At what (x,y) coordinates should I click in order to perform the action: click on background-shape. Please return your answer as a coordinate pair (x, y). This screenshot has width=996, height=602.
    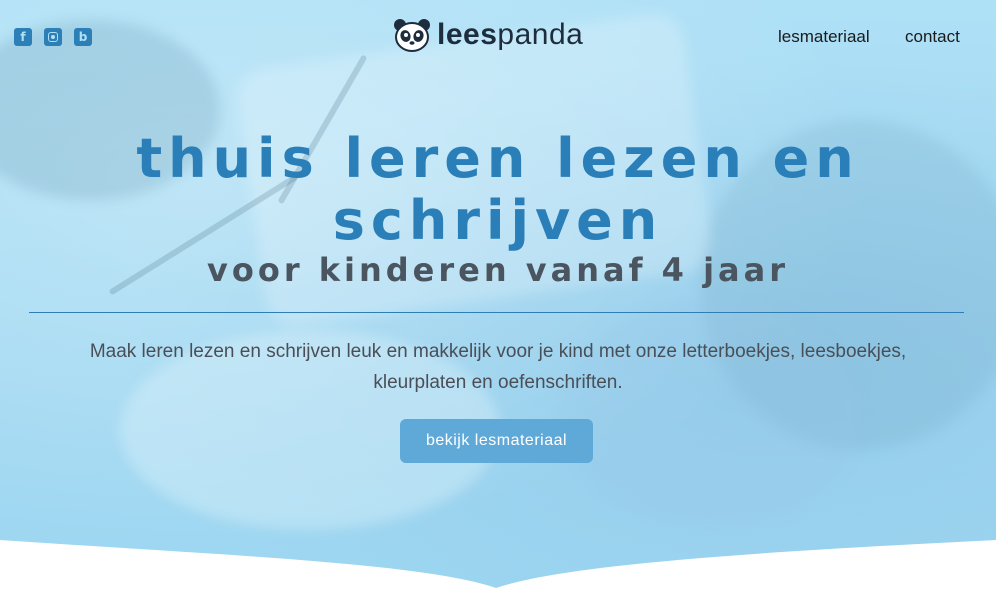
    Looking at the image, I should click on (710, 415).